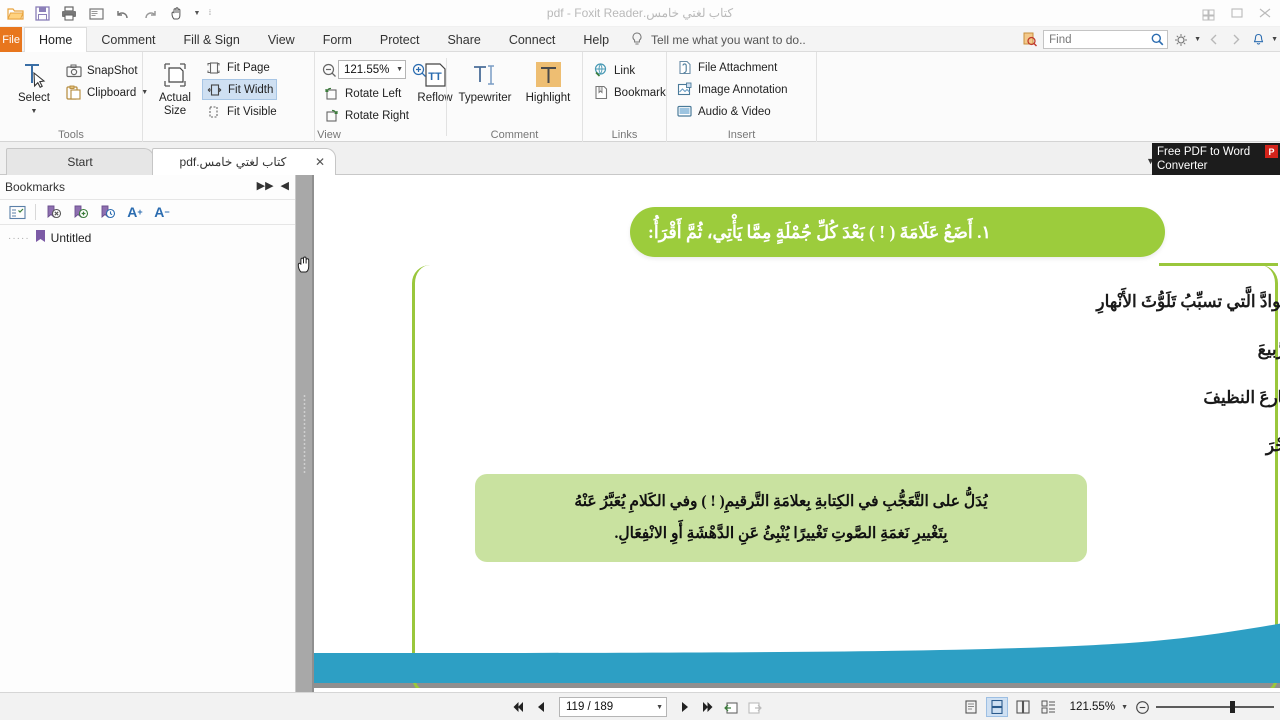 The image size is (1280, 720). I want to click on edit-bookmark-icon, so click(108, 212).